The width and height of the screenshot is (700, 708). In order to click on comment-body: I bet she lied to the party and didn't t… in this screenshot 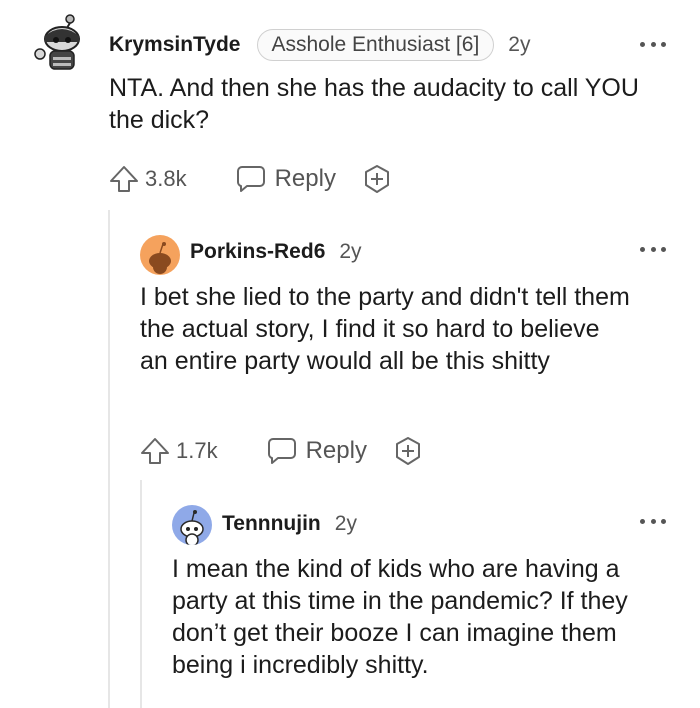, I will do `click(385, 329)`.